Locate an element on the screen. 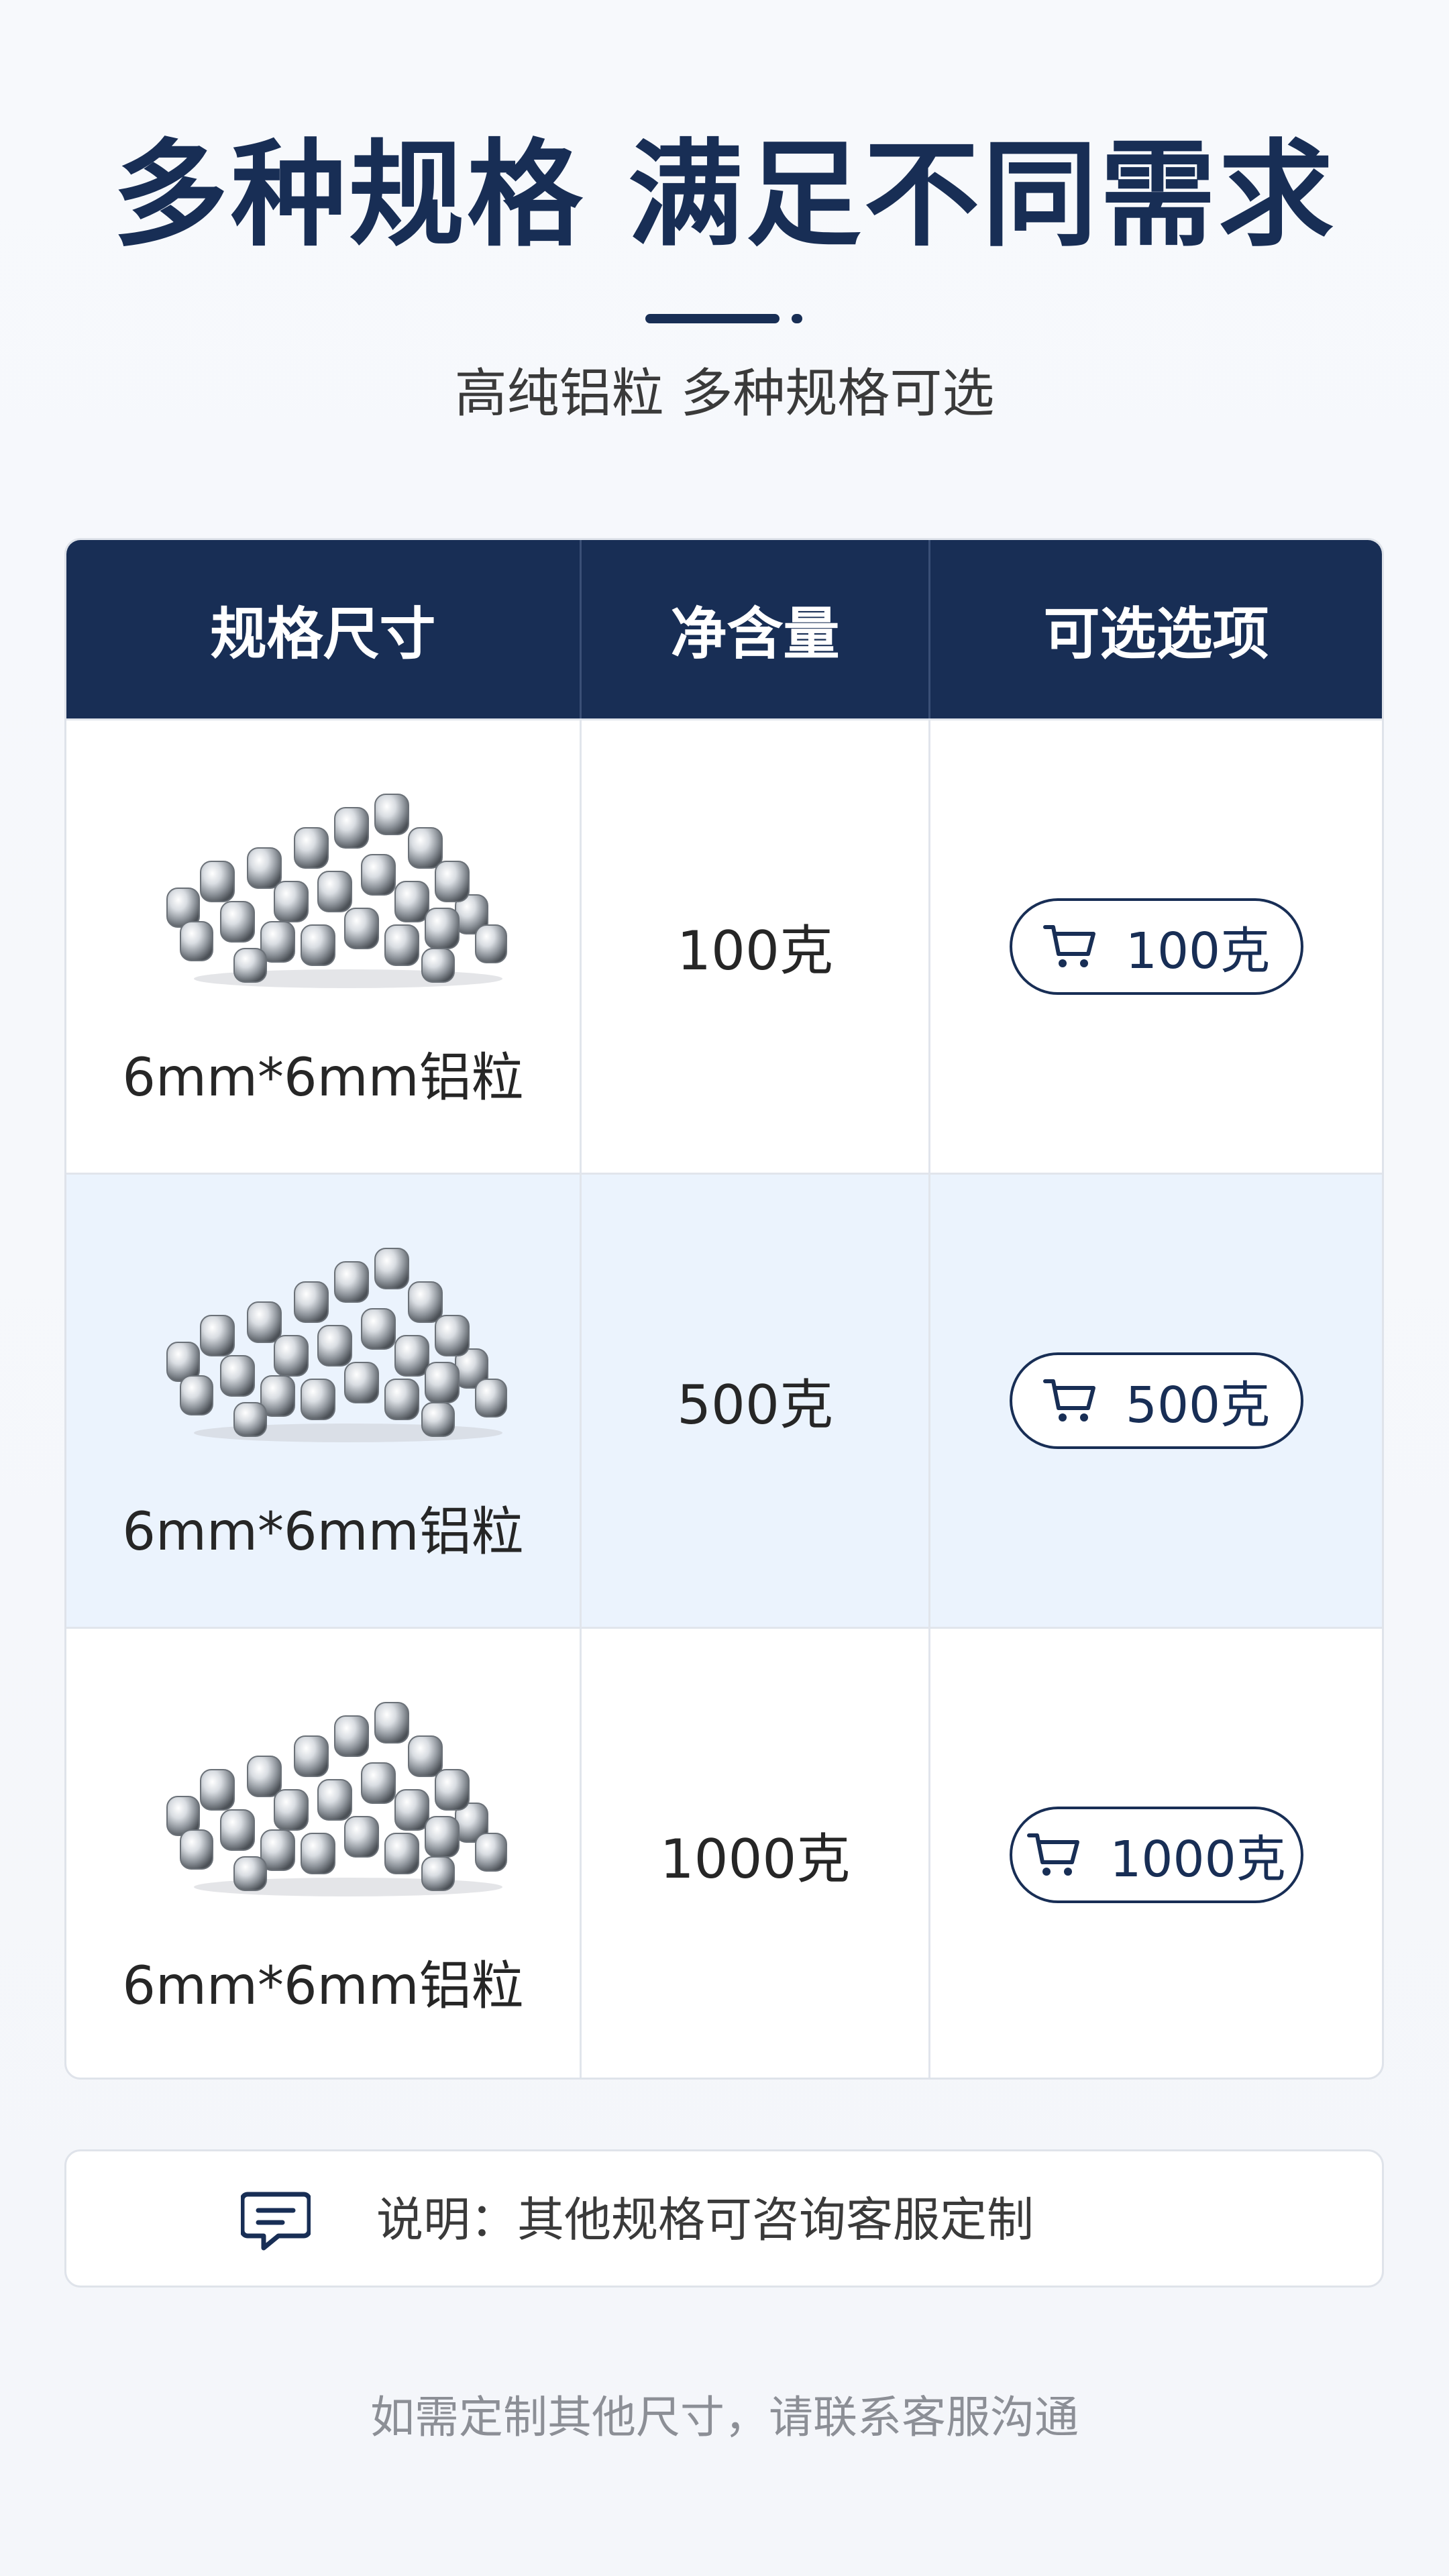  option-label: 1000克 is located at coordinates (1198, 1859).